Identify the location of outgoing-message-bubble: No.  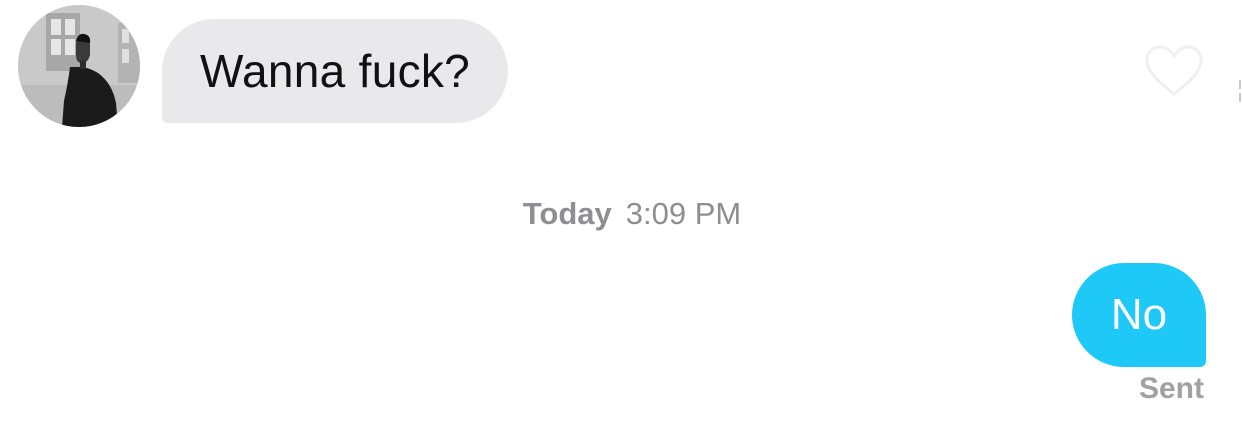
(1139, 315).